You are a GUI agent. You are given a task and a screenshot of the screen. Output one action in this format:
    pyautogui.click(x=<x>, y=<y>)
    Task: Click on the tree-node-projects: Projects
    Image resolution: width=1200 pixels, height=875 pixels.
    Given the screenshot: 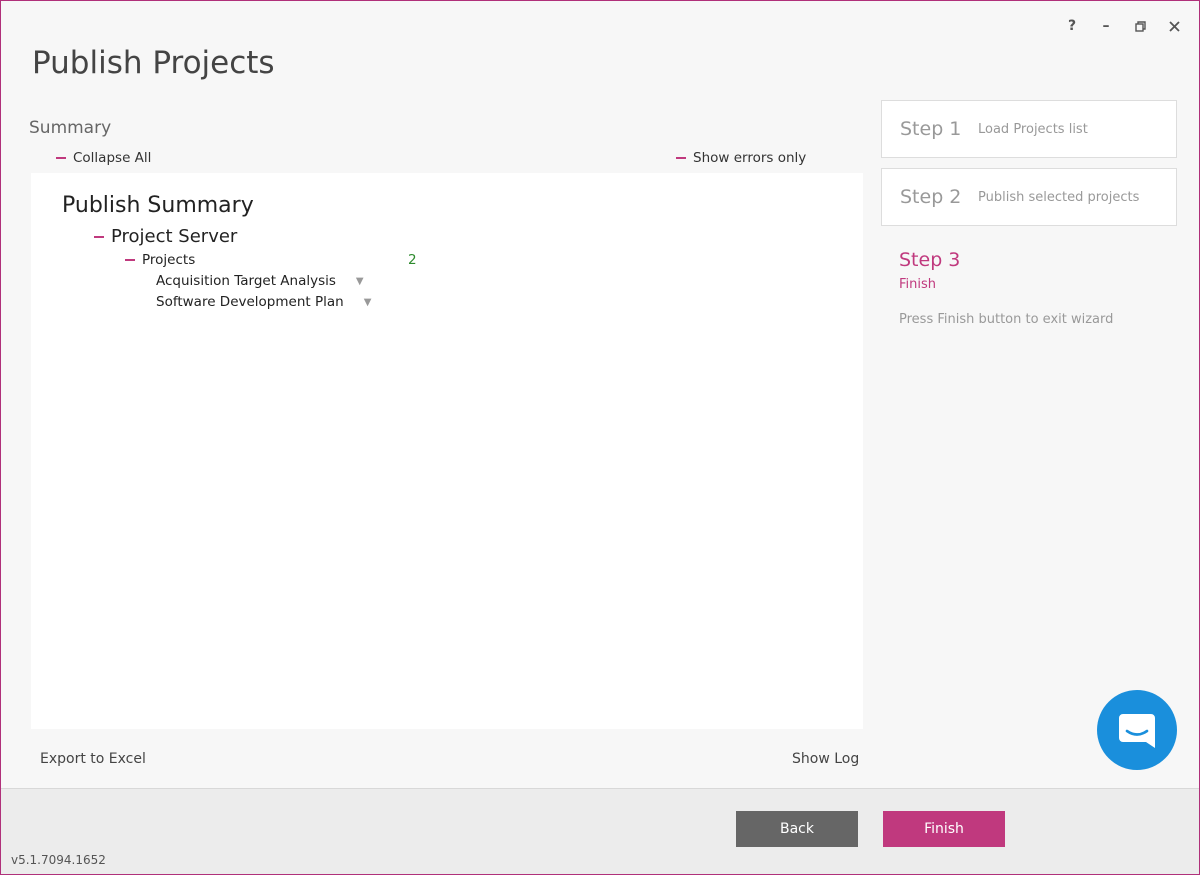 What is the action you would take?
    pyautogui.click(x=160, y=260)
    